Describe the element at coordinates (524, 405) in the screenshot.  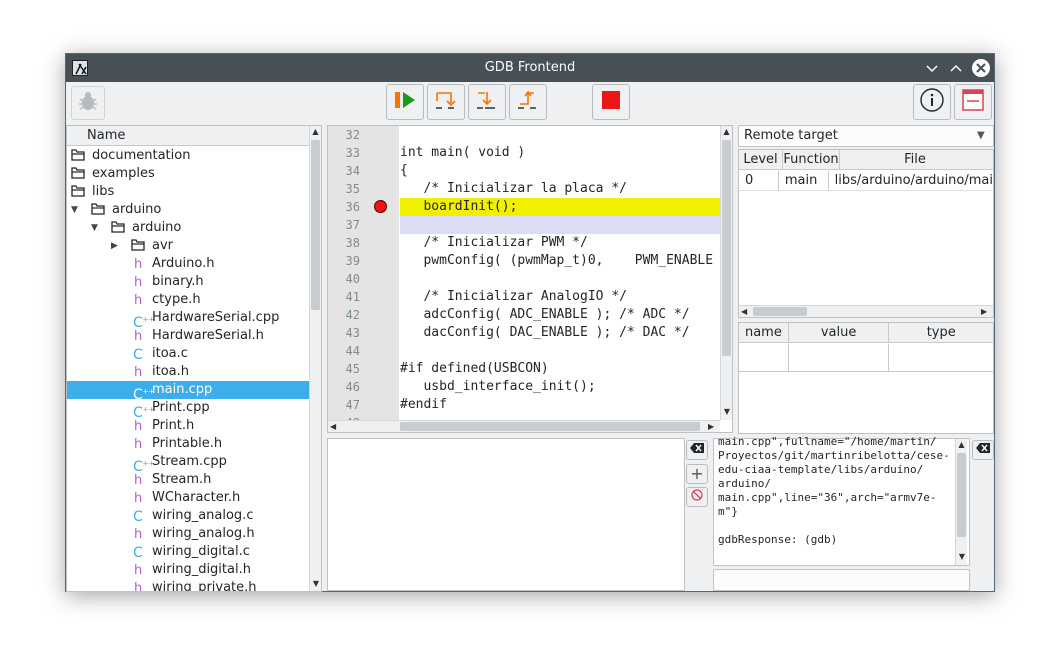
I see `code-line: 47 #endif` at that location.